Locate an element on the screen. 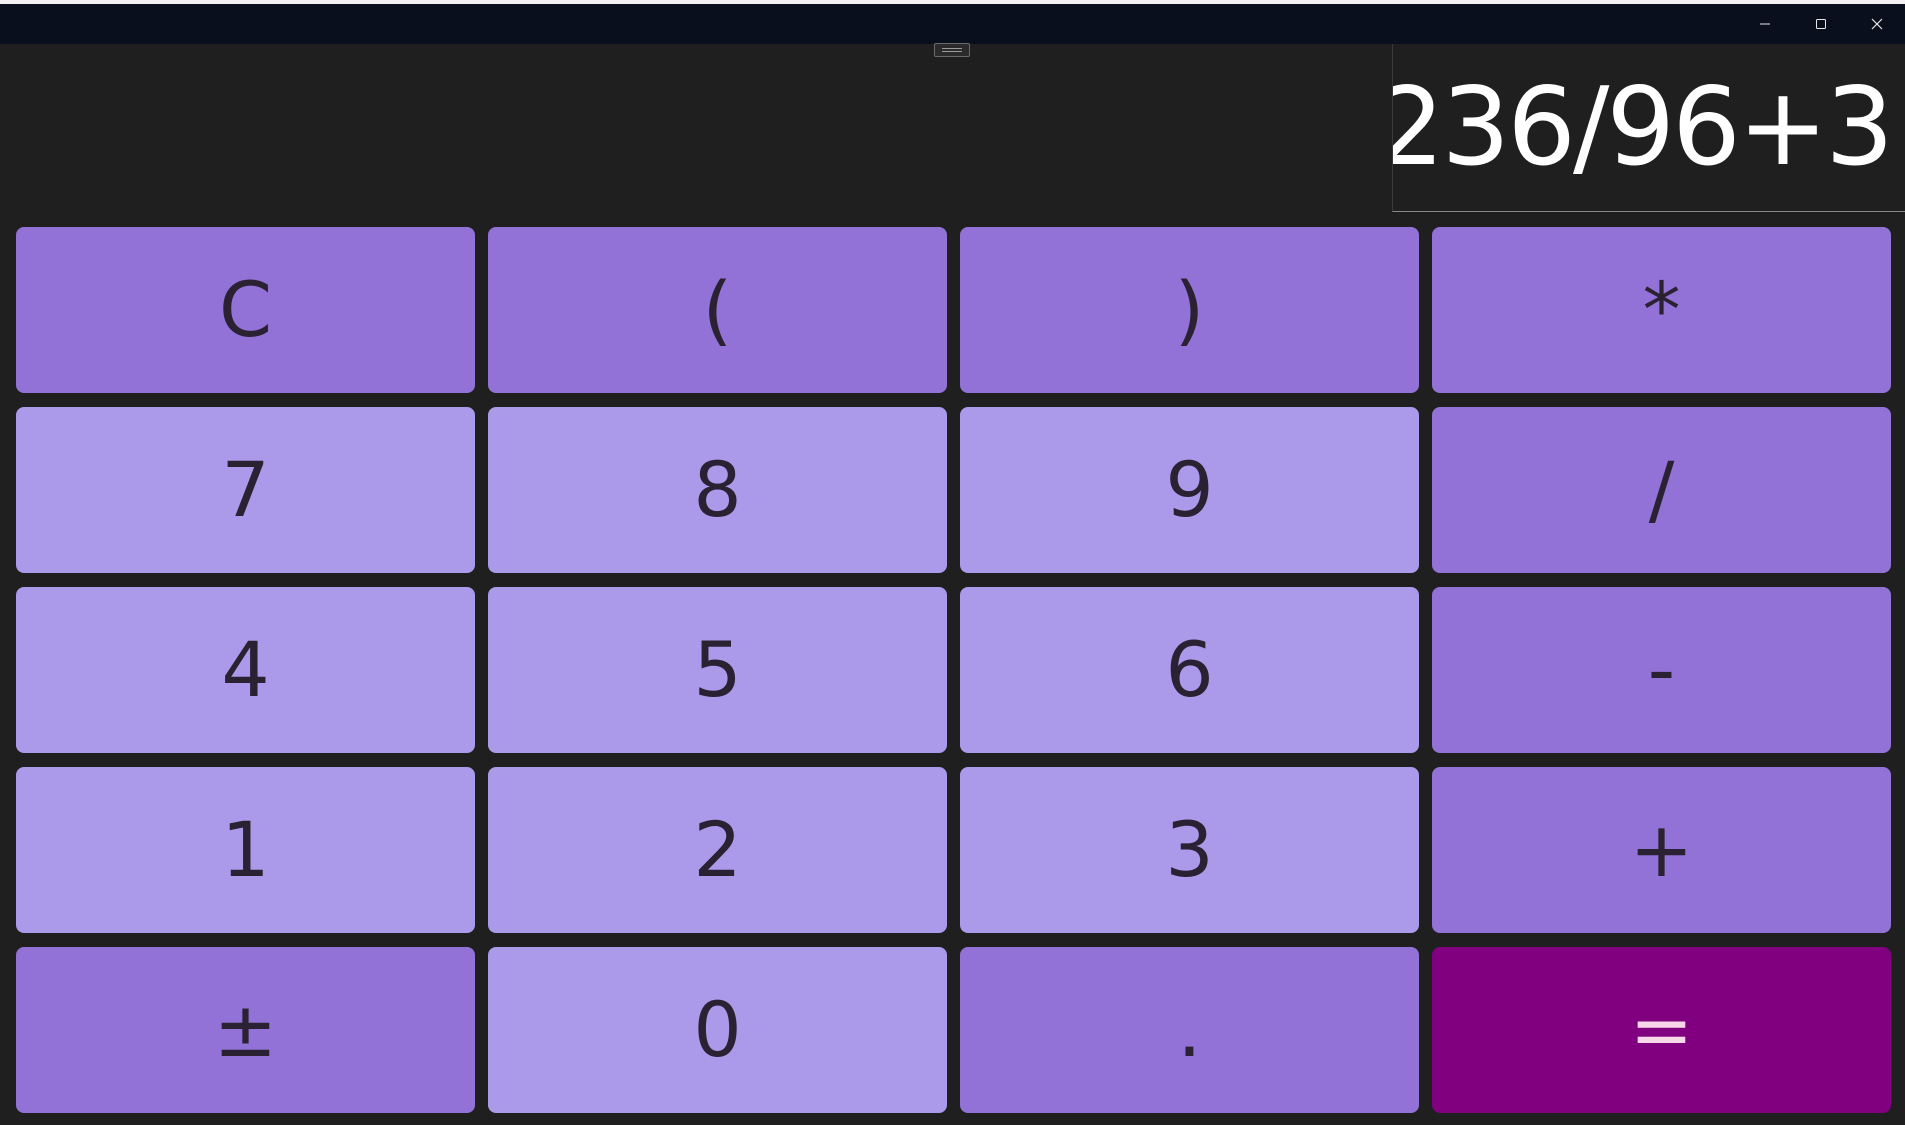  key-label: = is located at coordinates (1661, 1029).